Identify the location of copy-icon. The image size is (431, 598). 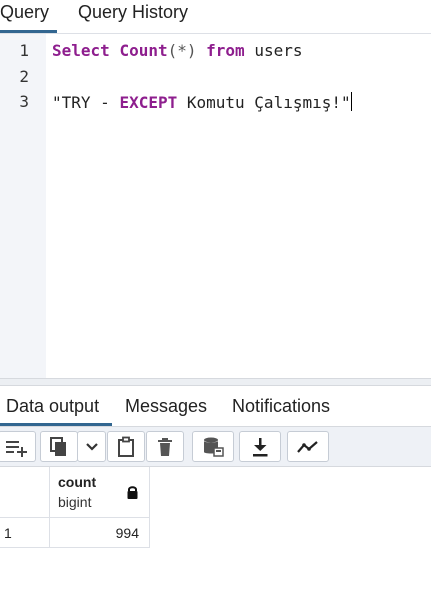
(58, 446).